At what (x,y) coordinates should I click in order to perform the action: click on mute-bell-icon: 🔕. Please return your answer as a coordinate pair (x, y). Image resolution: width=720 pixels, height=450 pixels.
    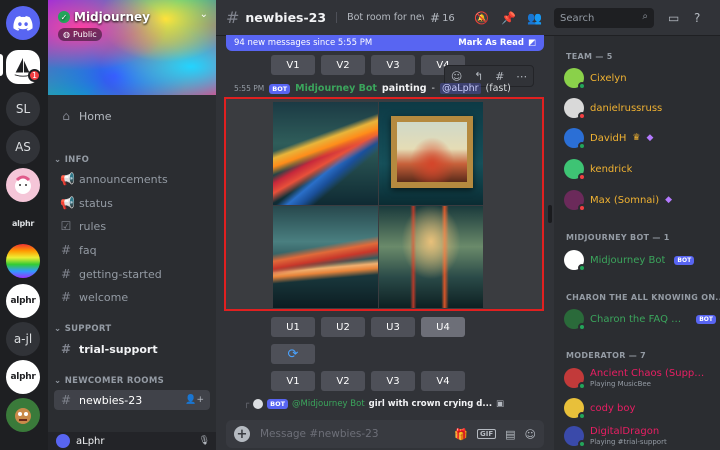
    Looking at the image, I should click on (481, 18).